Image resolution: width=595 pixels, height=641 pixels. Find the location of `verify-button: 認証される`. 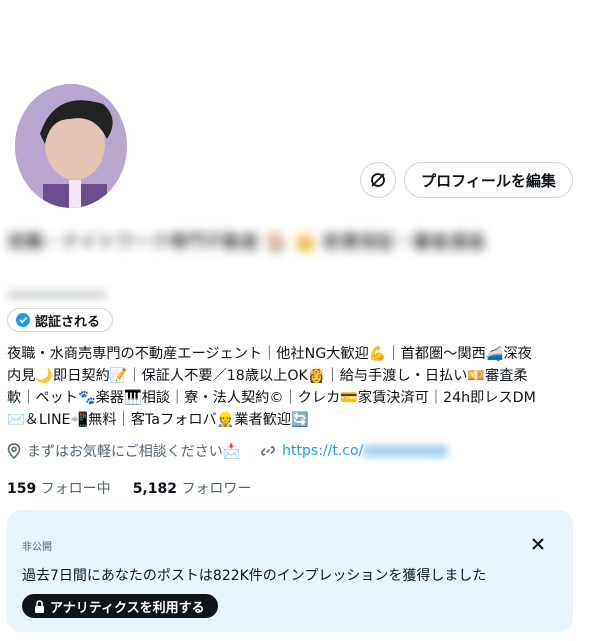

verify-button: 認証される is located at coordinates (60, 320).